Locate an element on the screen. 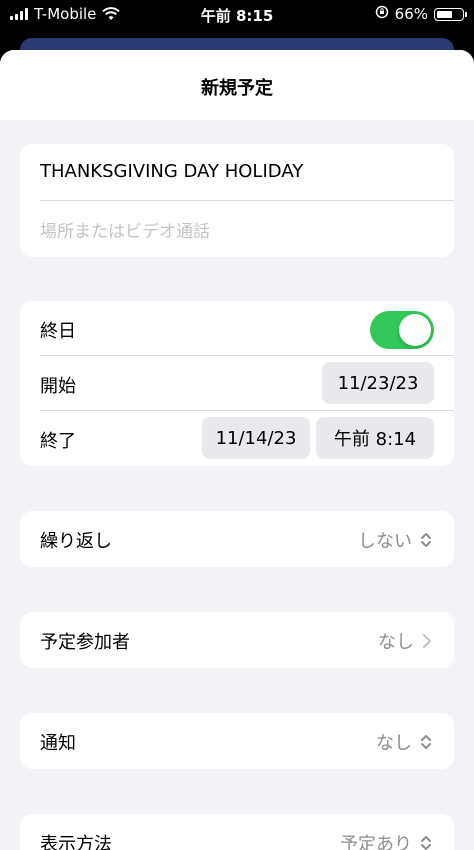  location-input: 場所またはビデオ通話 is located at coordinates (125, 229).